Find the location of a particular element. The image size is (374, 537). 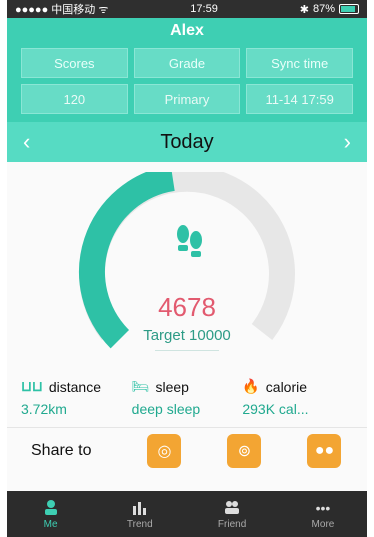

carrier-label: ●●●●● 中国移动 ᯤ is located at coordinates (62, 10).